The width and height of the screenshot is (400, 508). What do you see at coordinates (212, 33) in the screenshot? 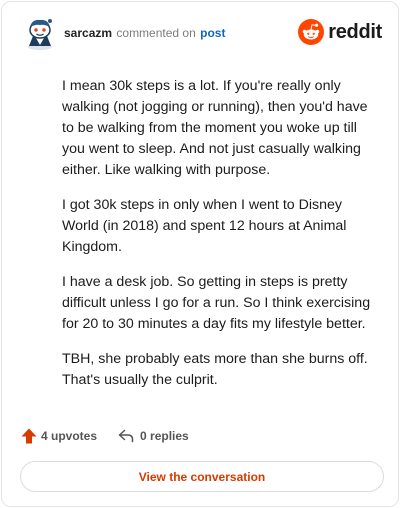
I see `post-link: post` at bounding box center [212, 33].